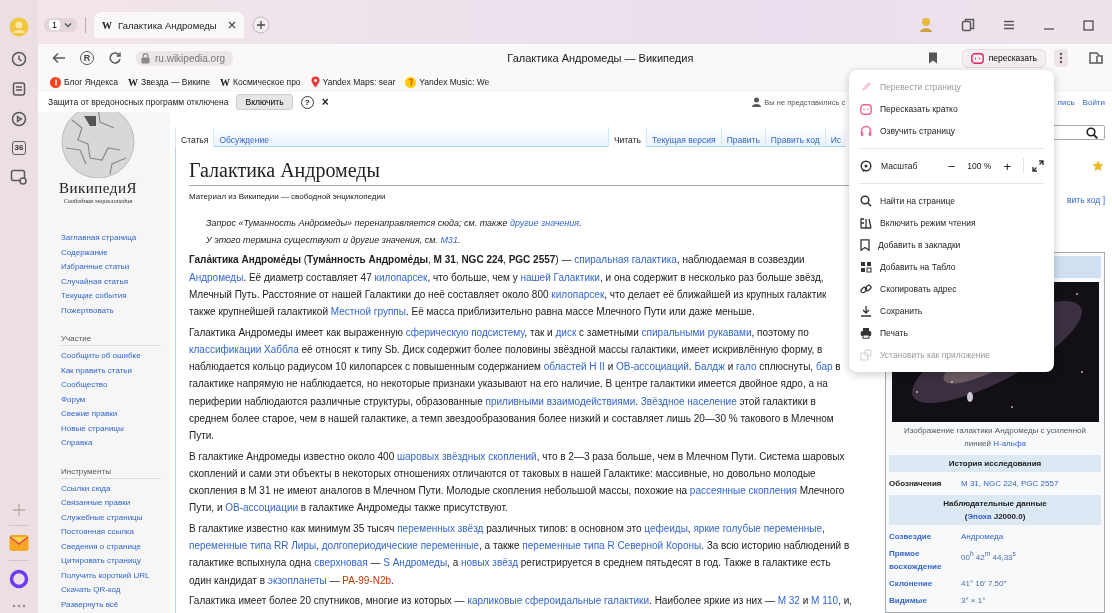 The height and width of the screenshot is (613, 1112). What do you see at coordinates (696, 332) in the screenshot?
I see `text-link: спиральными рукавами` at bounding box center [696, 332].